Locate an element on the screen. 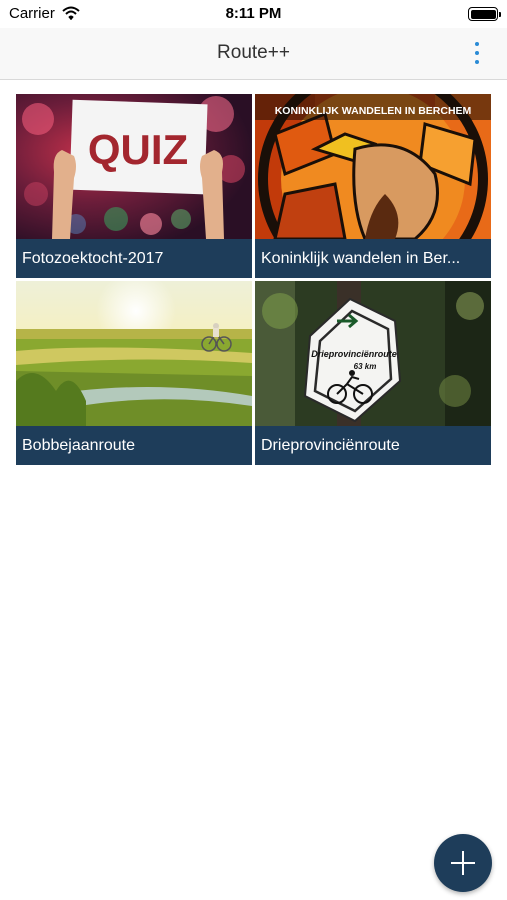  route-thumbnail-quiz: QUIZ is located at coordinates (134, 166).